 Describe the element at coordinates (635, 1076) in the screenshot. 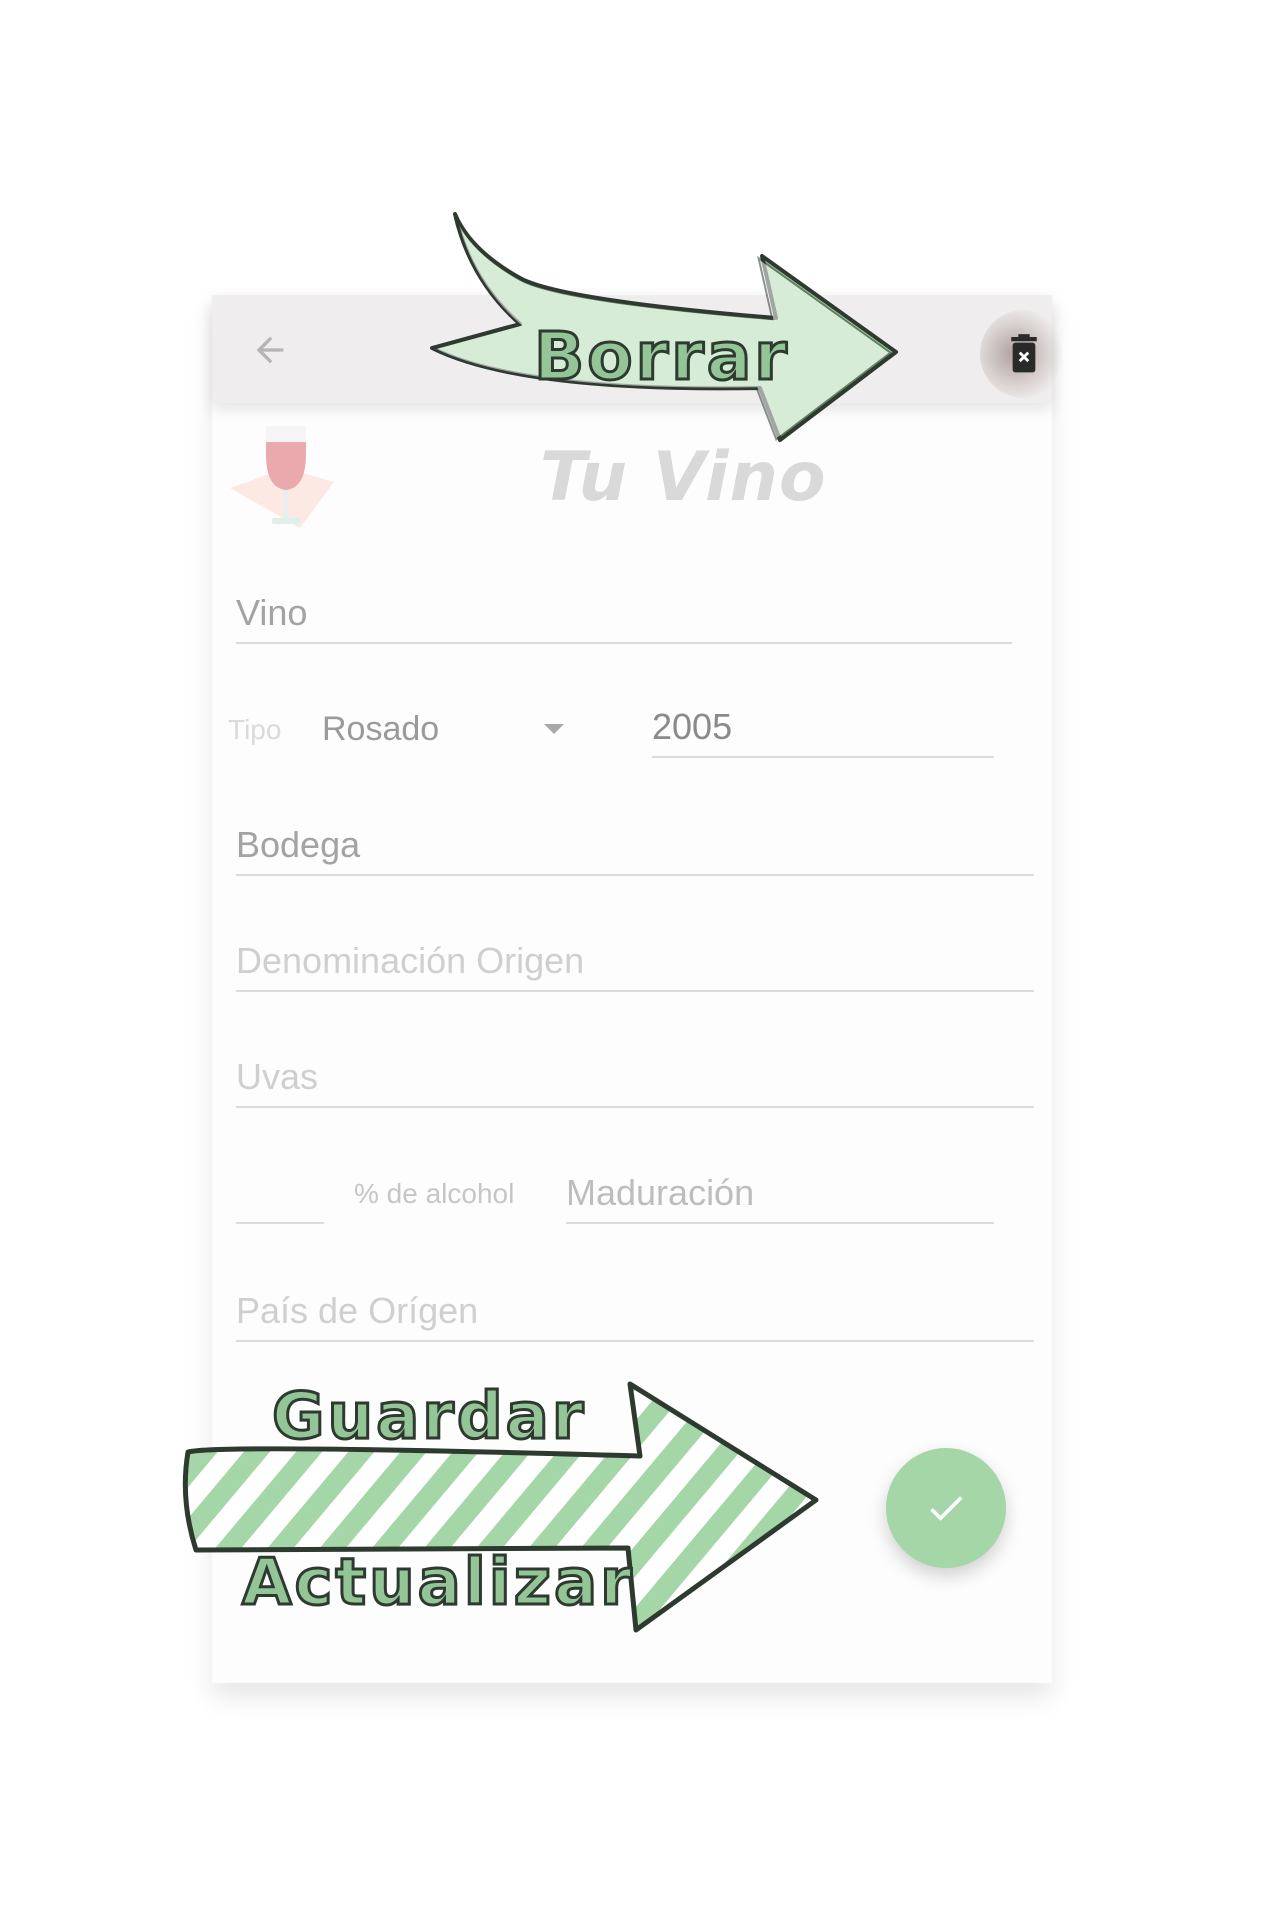

I see `grapes-field: Uvas` at that location.